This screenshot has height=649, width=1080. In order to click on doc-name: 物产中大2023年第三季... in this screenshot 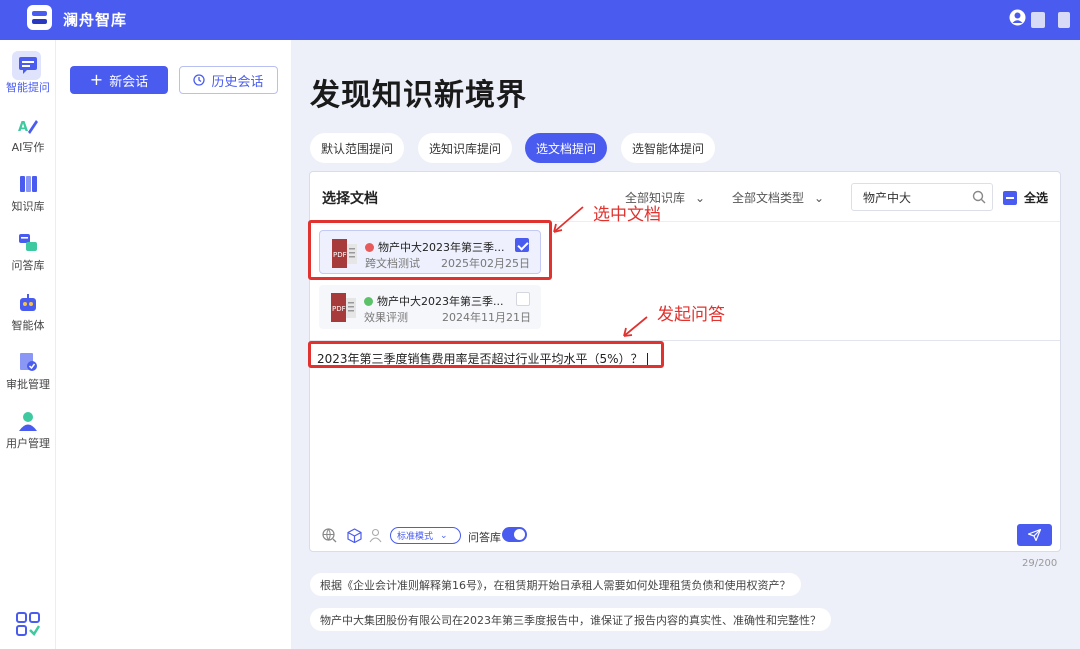, I will do `click(440, 301)`.